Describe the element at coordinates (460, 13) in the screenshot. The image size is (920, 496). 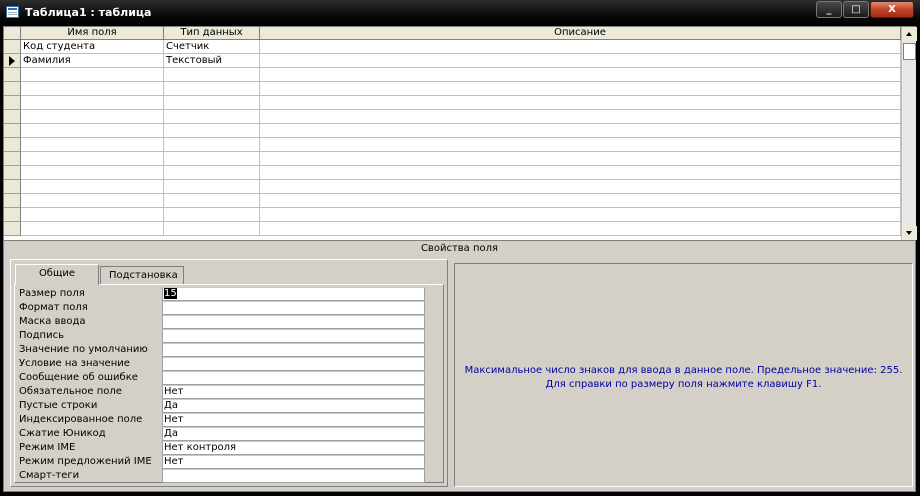
I see `title-bar: Таблица1 : таблица _ □ X` at that location.